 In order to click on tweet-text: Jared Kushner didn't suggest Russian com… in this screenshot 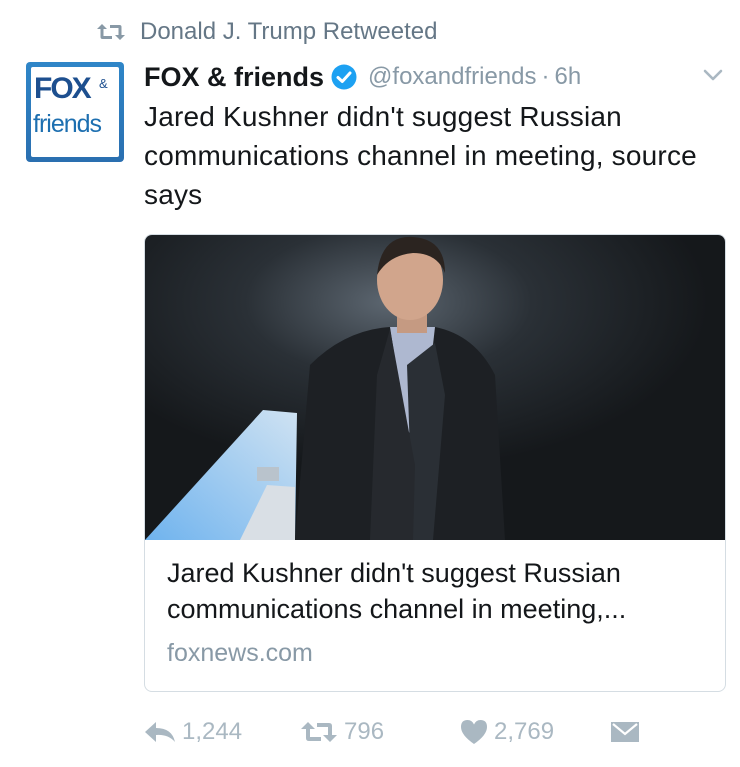, I will do `click(420, 155)`.